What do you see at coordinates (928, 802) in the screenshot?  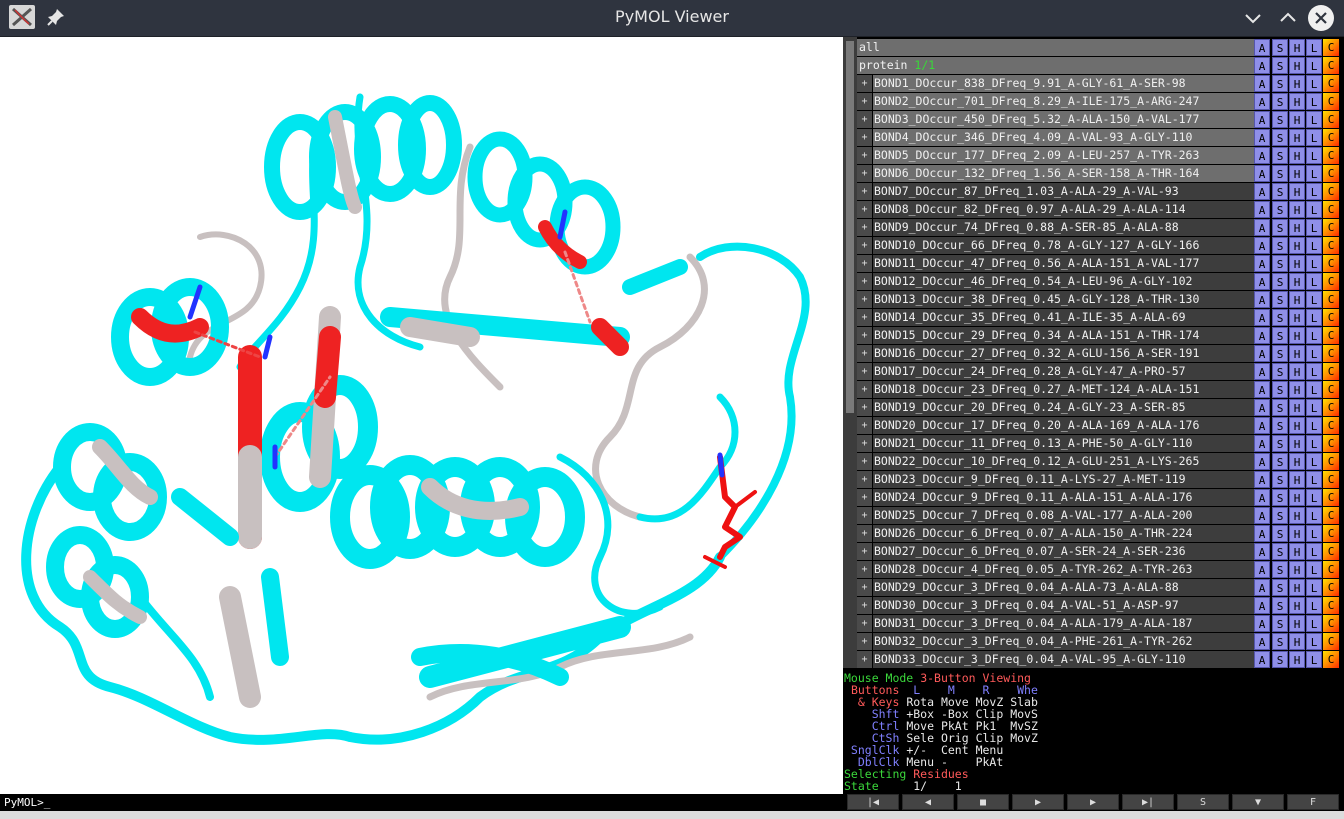 I see `back-button: ◀` at bounding box center [928, 802].